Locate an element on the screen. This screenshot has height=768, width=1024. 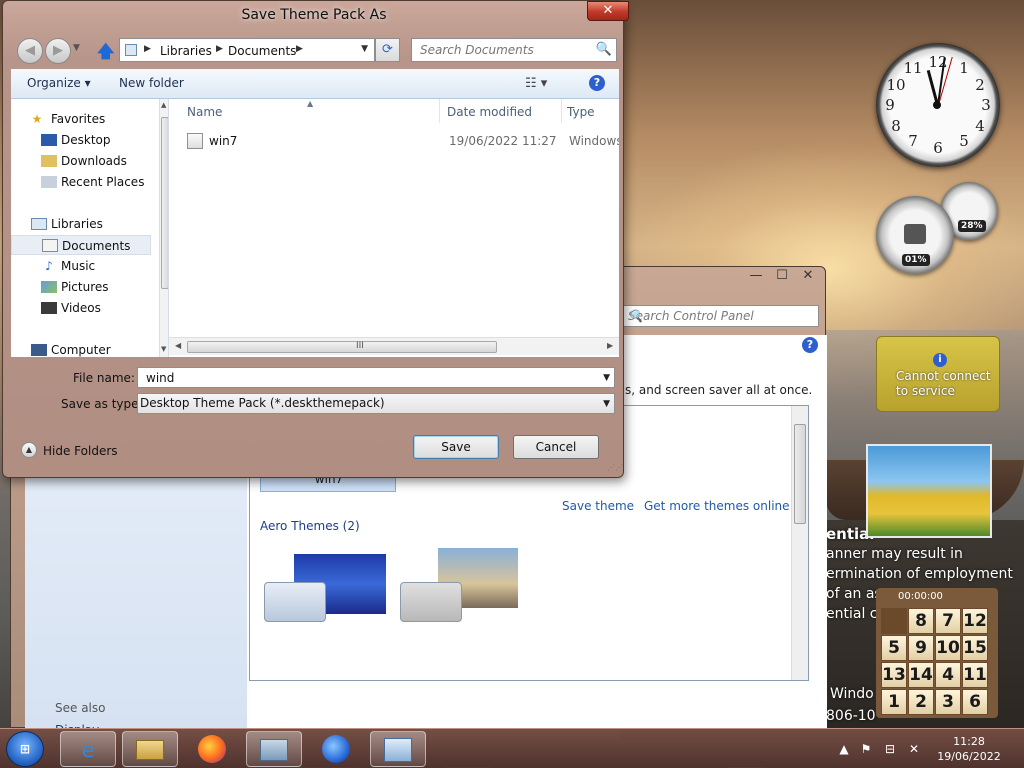
volume-muted-icon: ✕ is located at coordinates (914, 749).